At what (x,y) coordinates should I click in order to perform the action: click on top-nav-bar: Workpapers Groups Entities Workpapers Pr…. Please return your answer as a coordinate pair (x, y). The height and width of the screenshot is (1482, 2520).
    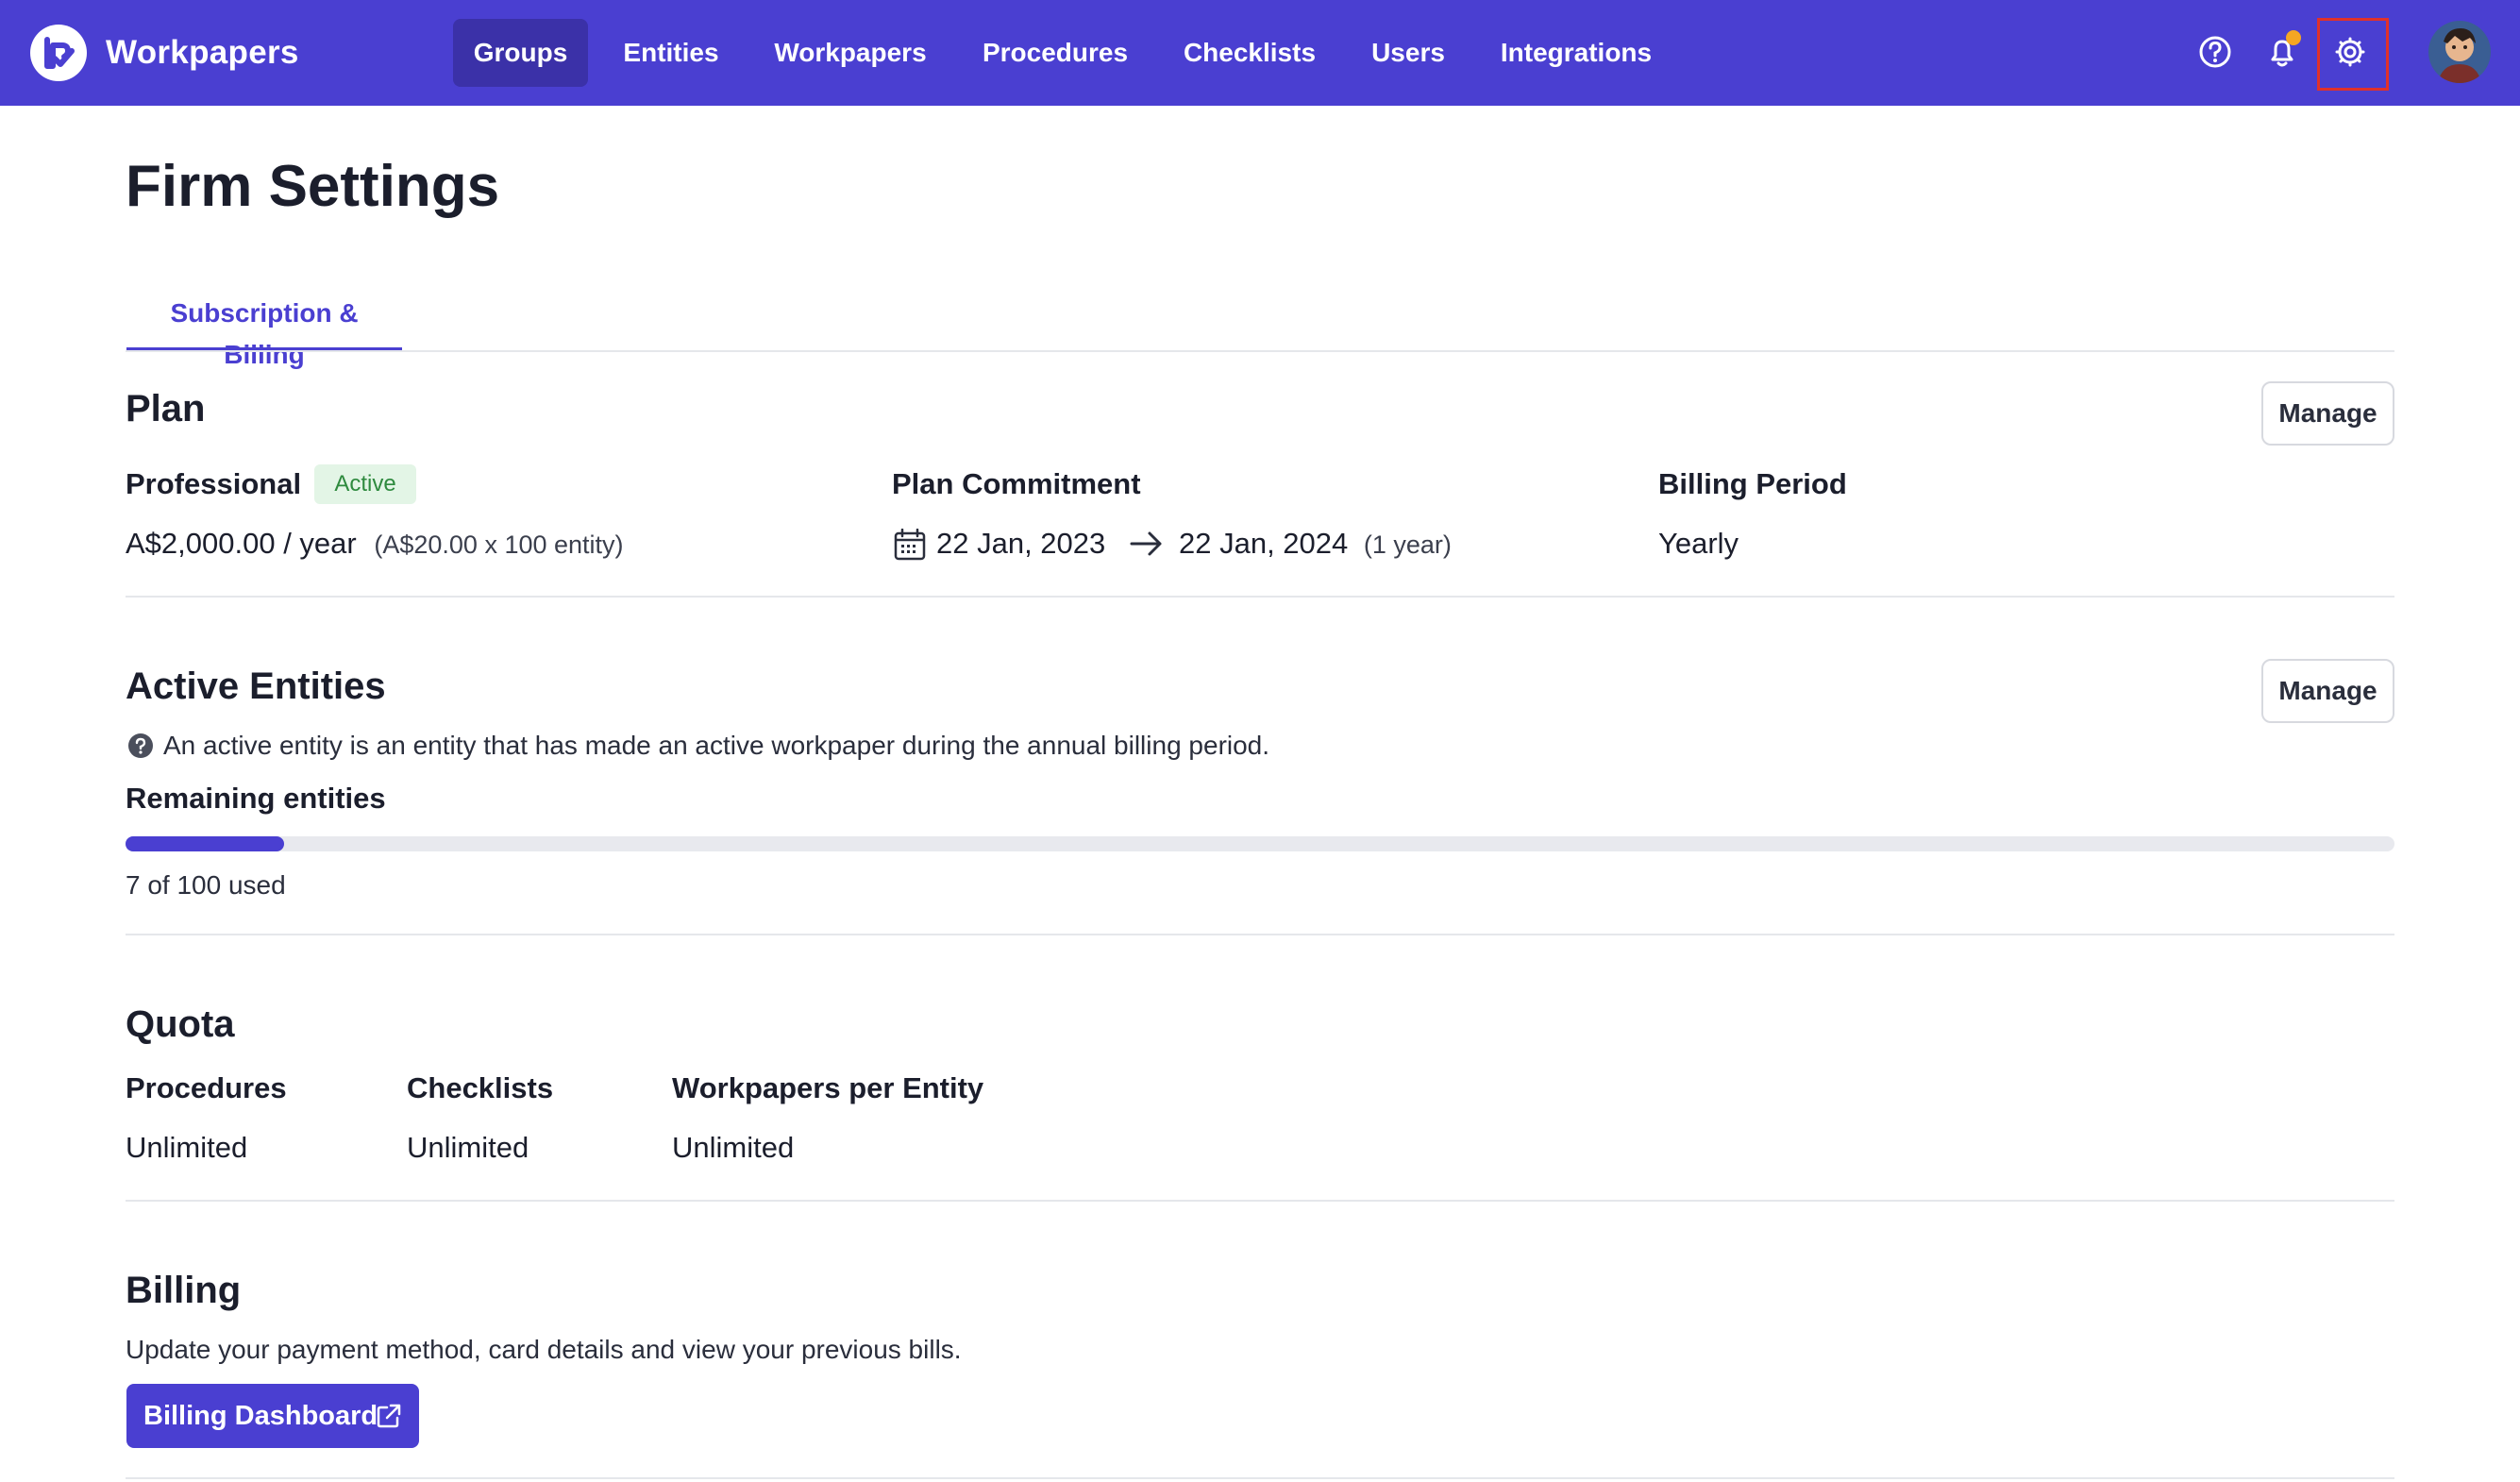
    Looking at the image, I should click on (1260, 53).